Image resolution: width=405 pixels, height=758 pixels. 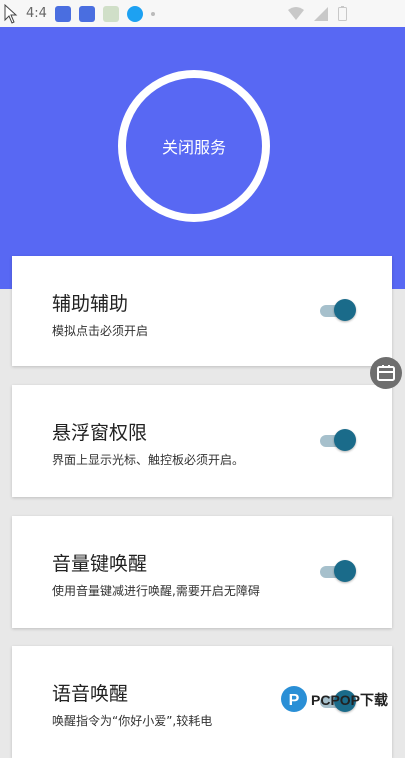 What do you see at coordinates (100, 331) in the screenshot?
I see `card-description: 模拟点击必须开启` at bounding box center [100, 331].